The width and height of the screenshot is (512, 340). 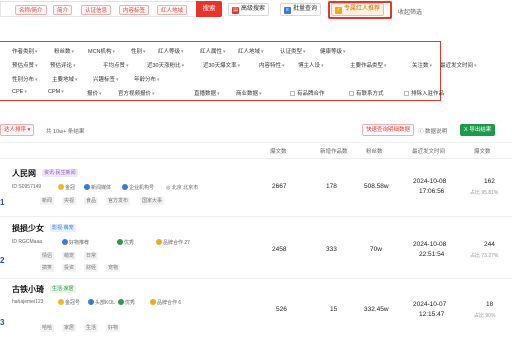 What do you see at coordinates (25, 79) in the screenshot?
I see `filter-dropdown: 性别分布` at bounding box center [25, 79].